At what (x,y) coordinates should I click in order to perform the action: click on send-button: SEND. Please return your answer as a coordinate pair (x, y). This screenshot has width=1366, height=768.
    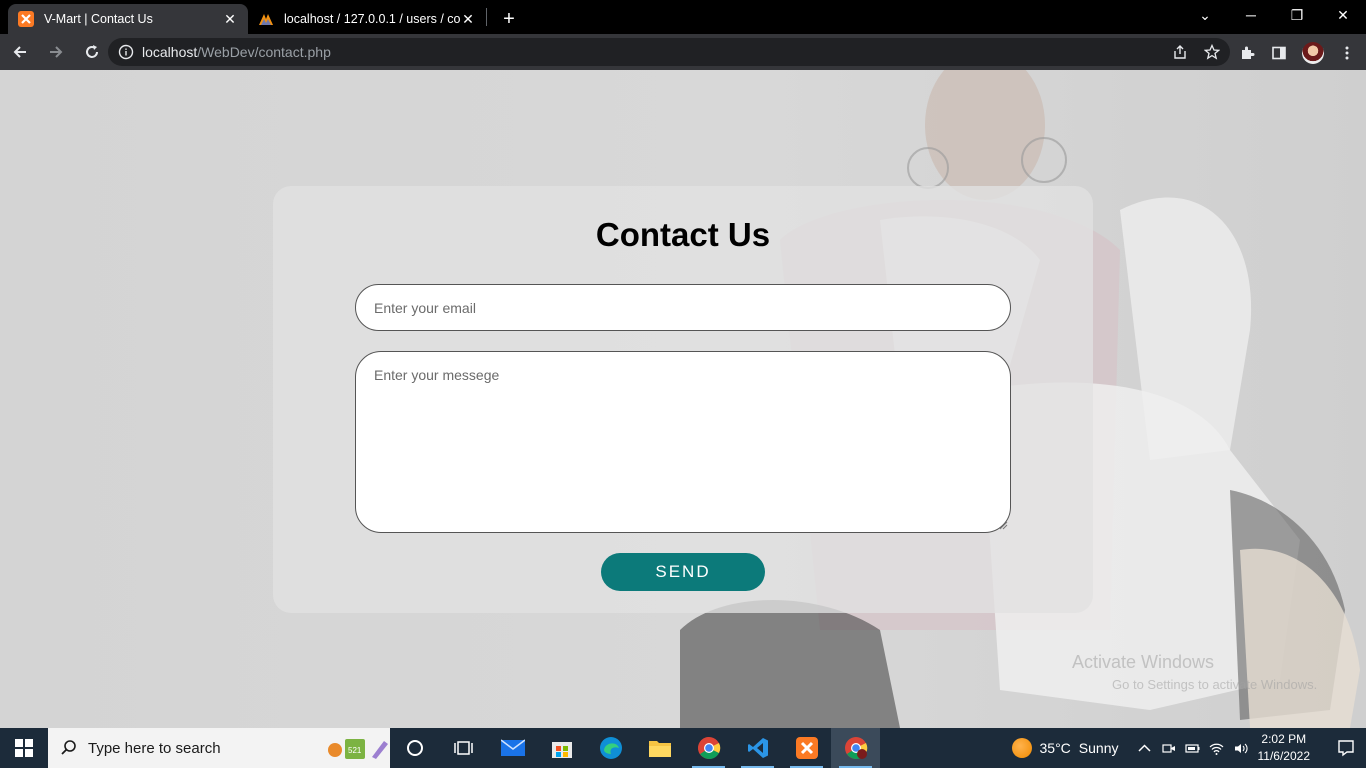
    Looking at the image, I should click on (683, 572).